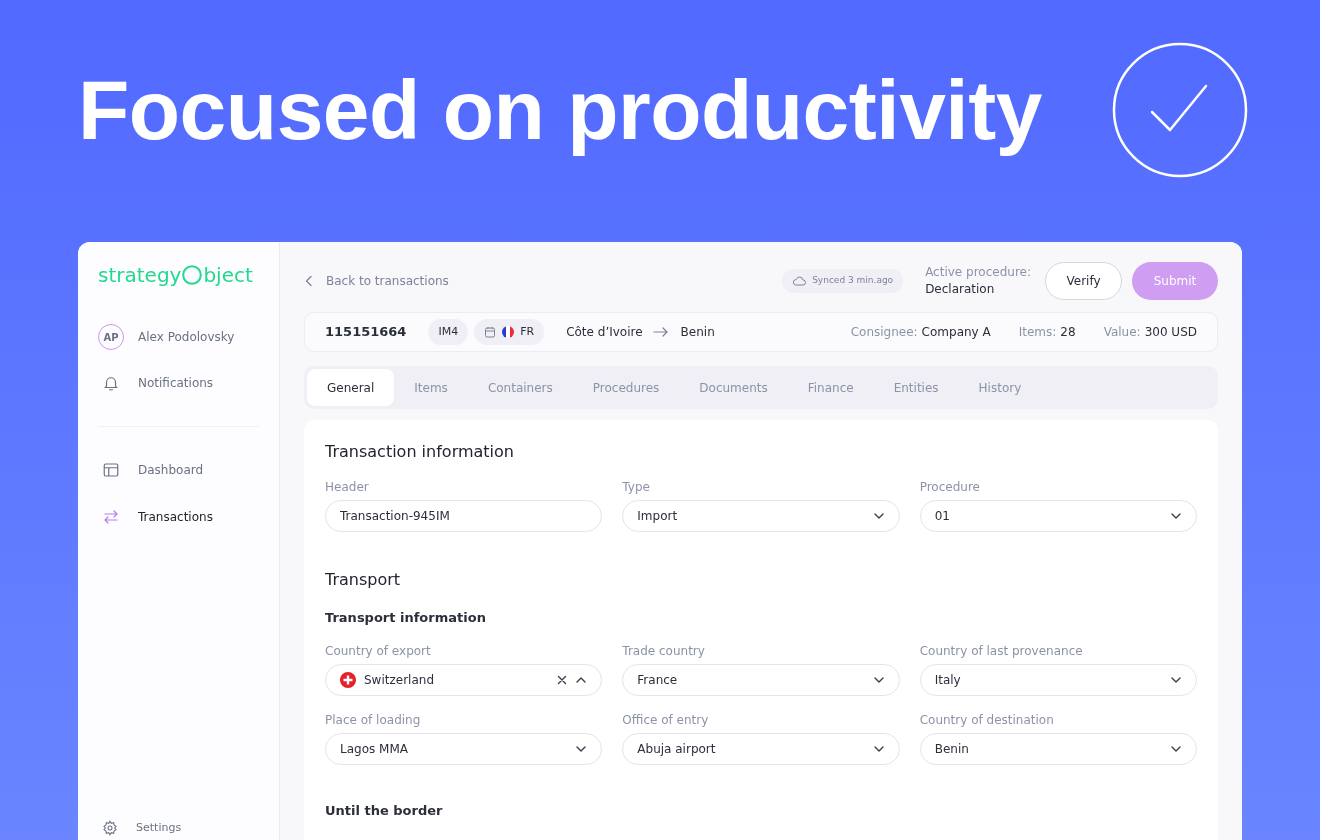 The width and height of the screenshot is (1320, 840). What do you see at coordinates (1058, 749) in the screenshot?
I see `select-field: Benin` at bounding box center [1058, 749].